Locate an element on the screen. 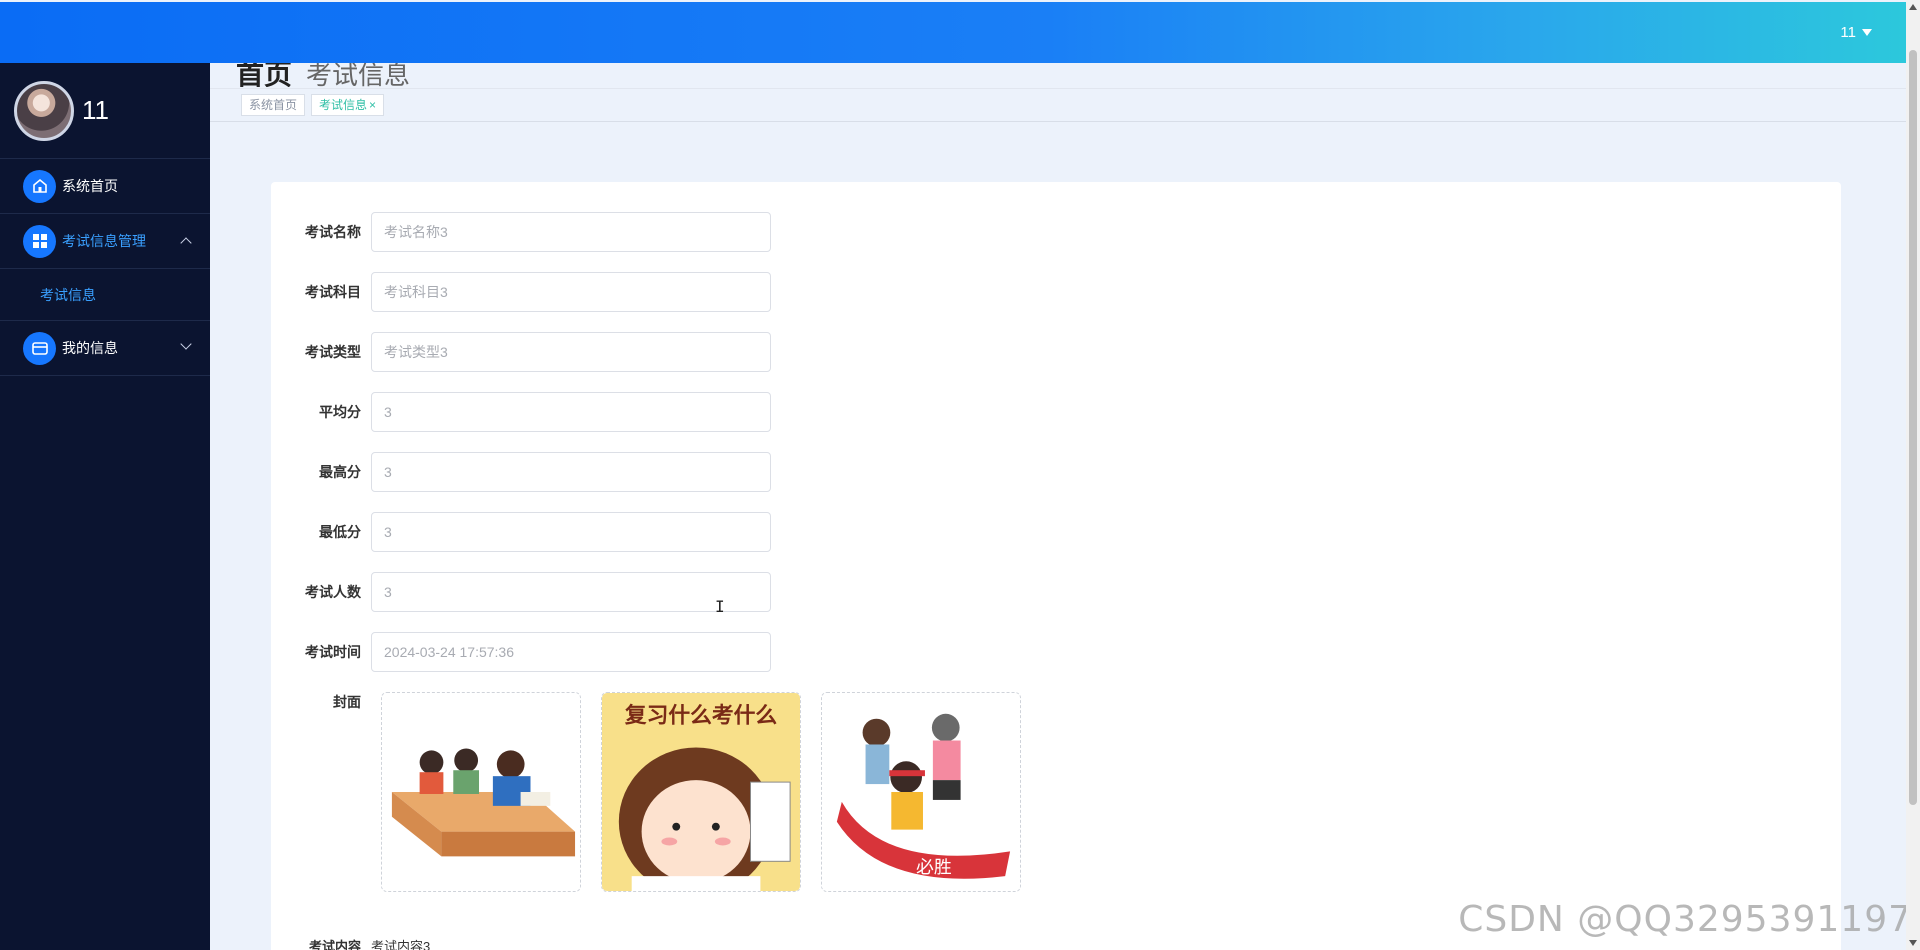 Image resolution: width=1920 pixels, height=950 pixels. content-row: 考试内容 考试内容3 is located at coordinates (350, 943).